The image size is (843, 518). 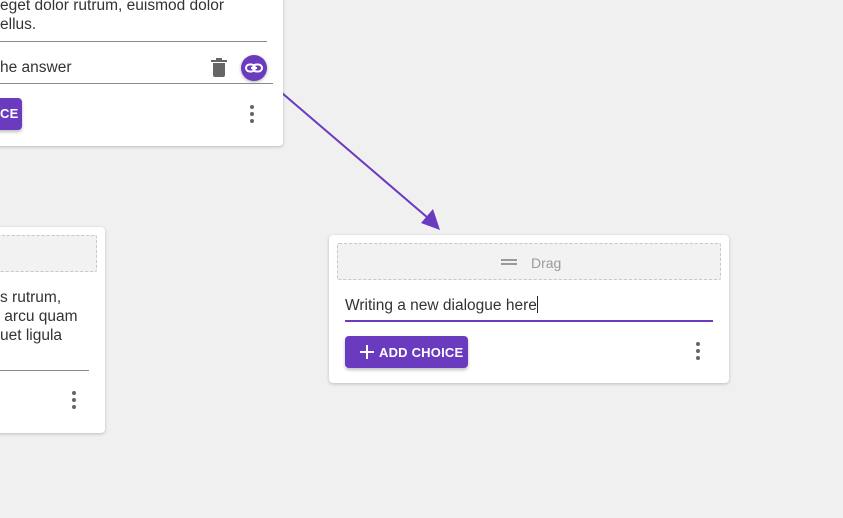 I want to click on choice-underline, so click(x=136, y=83).